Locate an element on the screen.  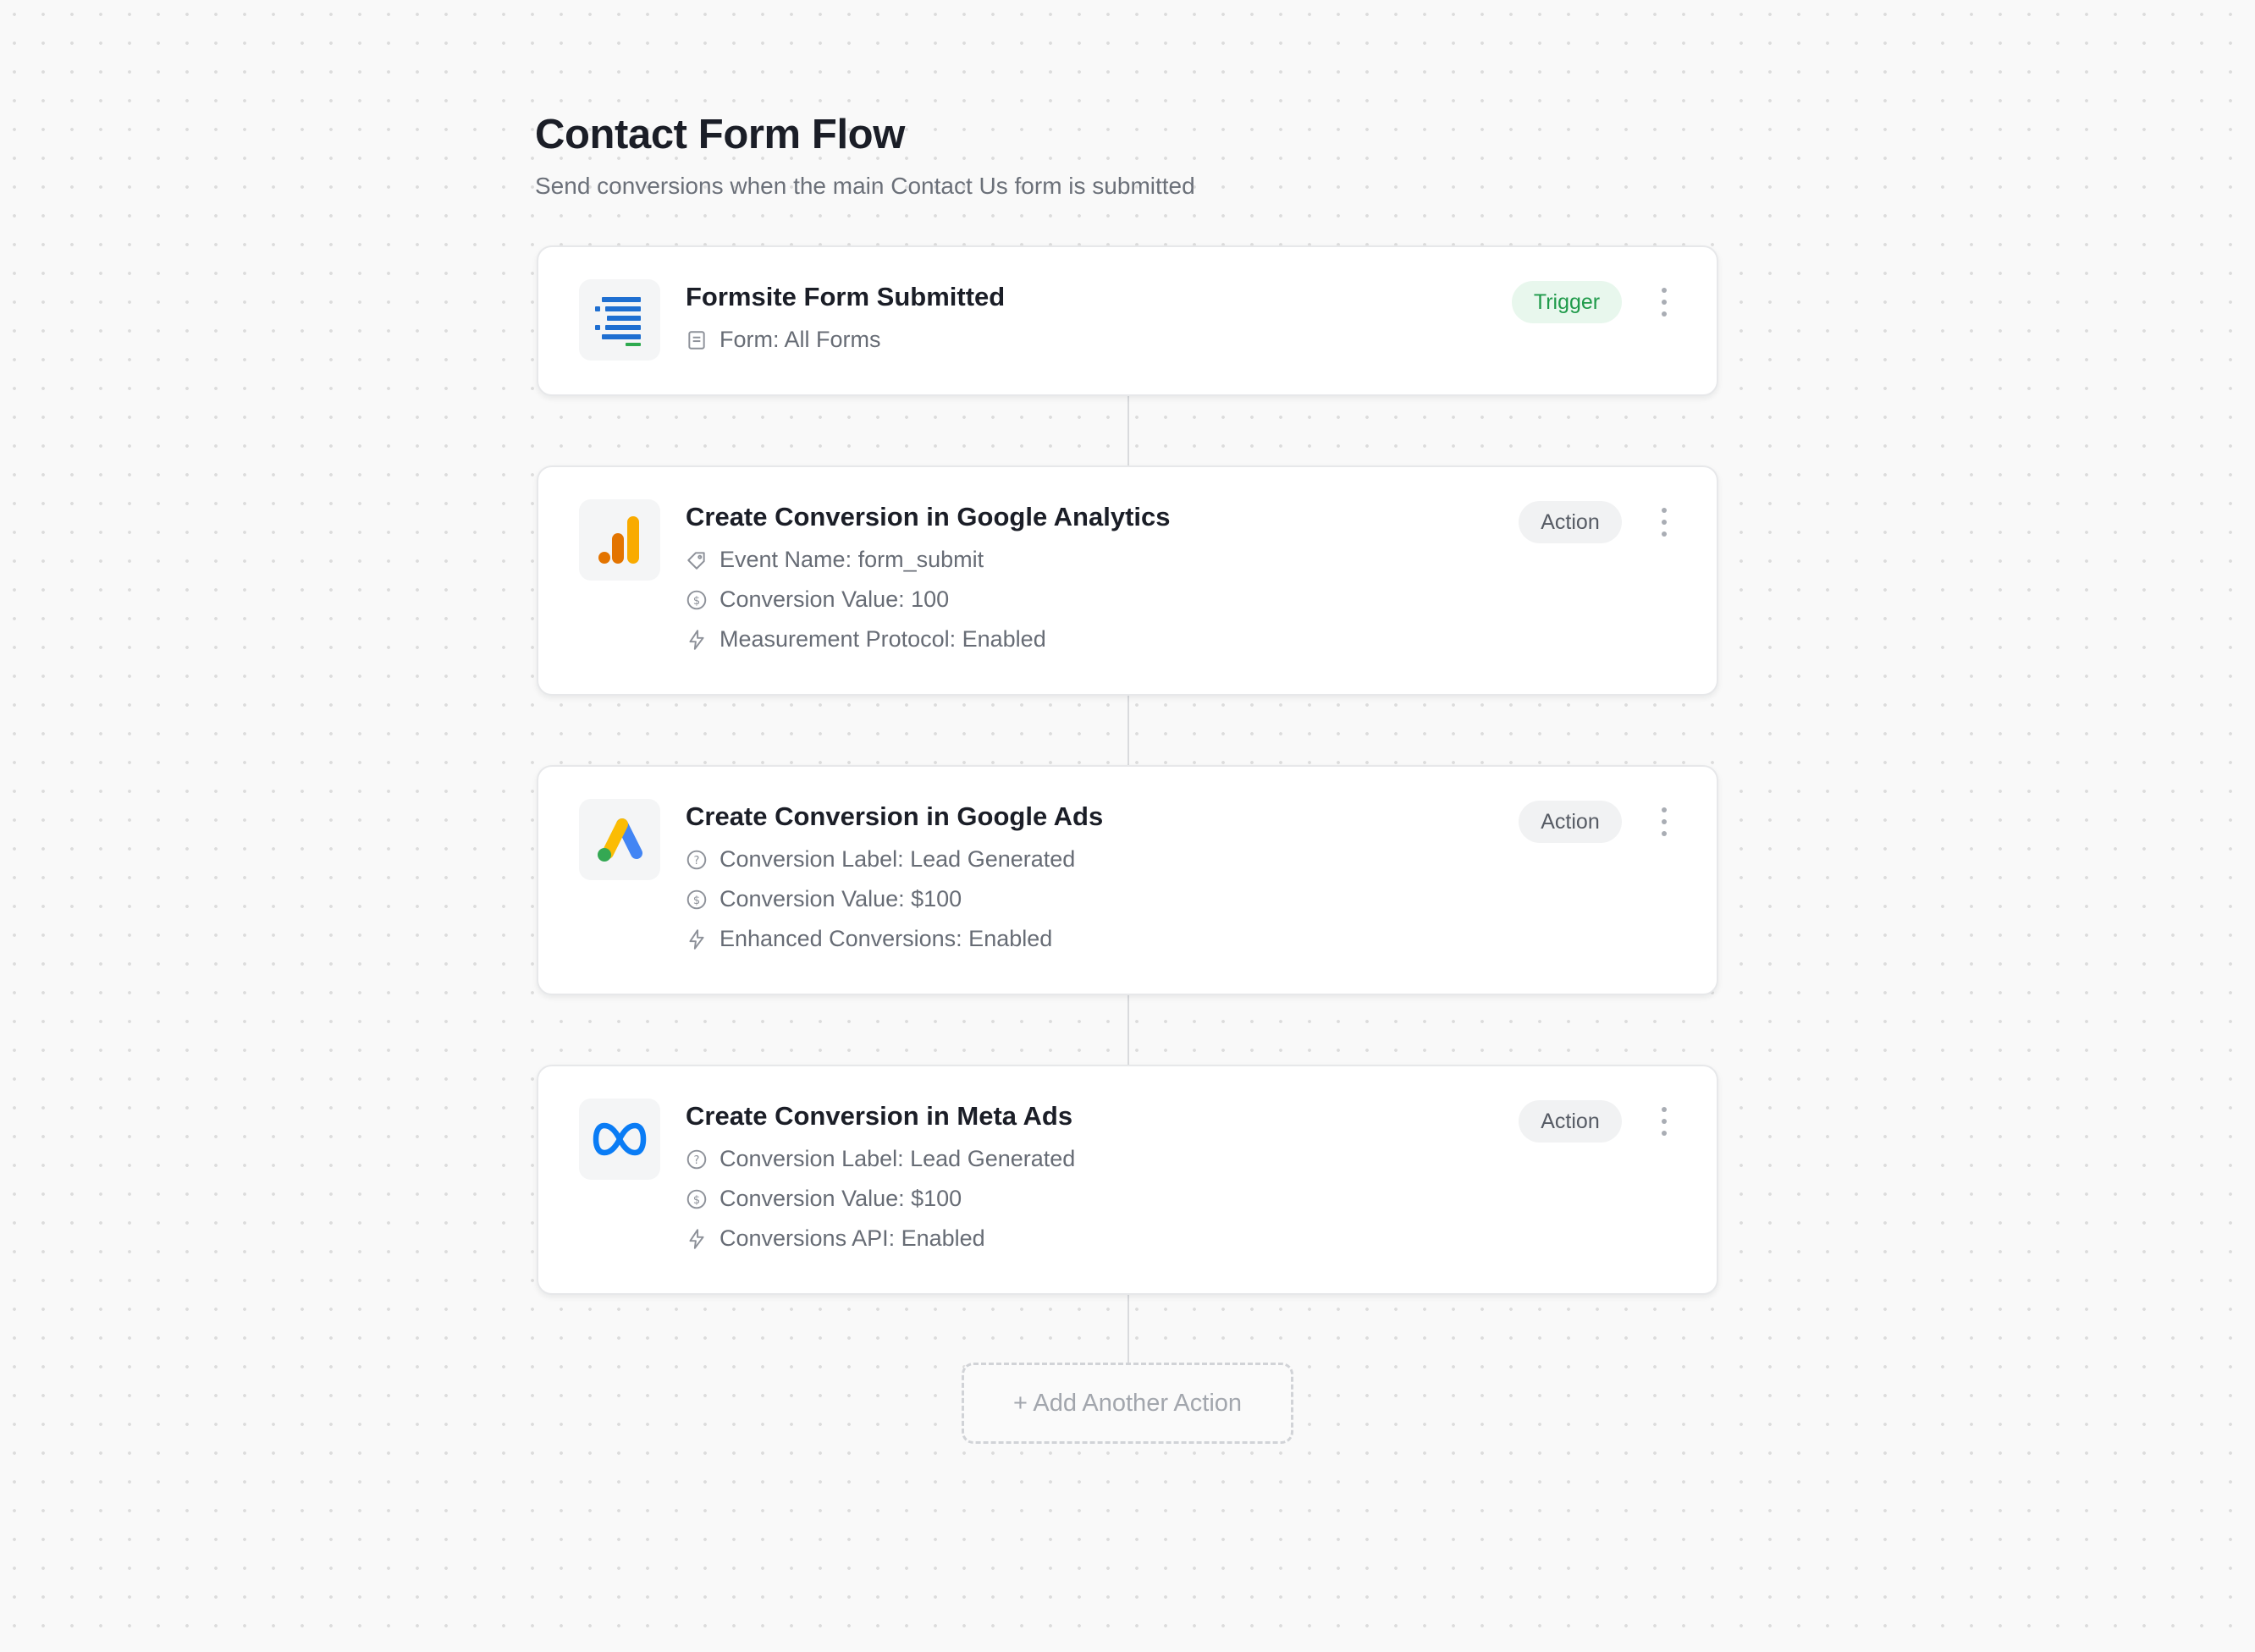
formsite-logo-icon is located at coordinates (619, 320).